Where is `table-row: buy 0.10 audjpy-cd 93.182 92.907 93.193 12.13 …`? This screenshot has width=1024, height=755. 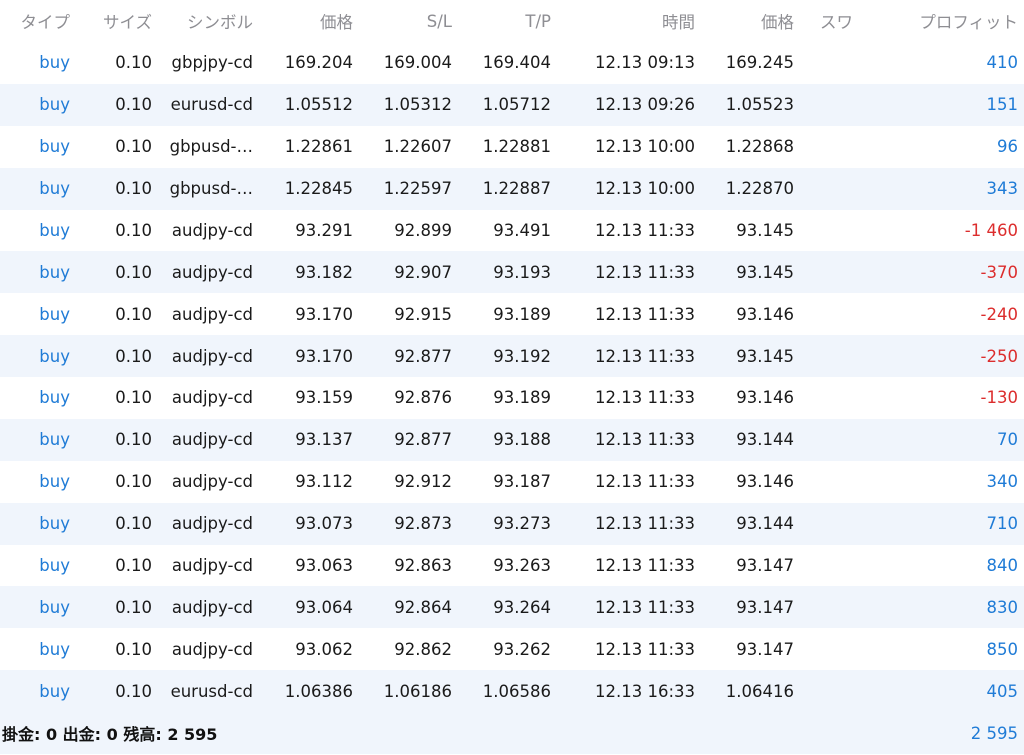 table-row: buy 0.10 audjpy-cd 93.182 92.907 93.193 12.13 … is located at coordinates (512, 272).